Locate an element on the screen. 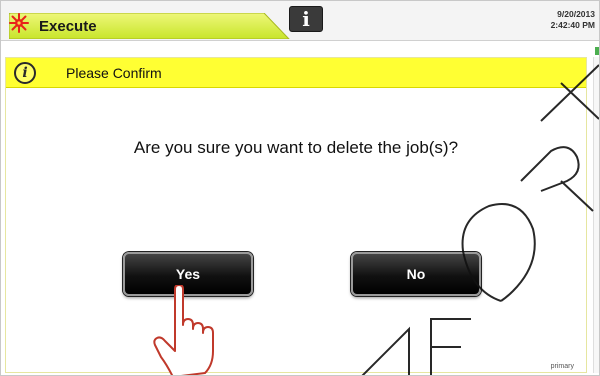 Image resolution: width=600 pixels, height=376 pixels. top-bar: Execute i 9/20/2013 2:42:40 PM is located at coordinates (300, 21).